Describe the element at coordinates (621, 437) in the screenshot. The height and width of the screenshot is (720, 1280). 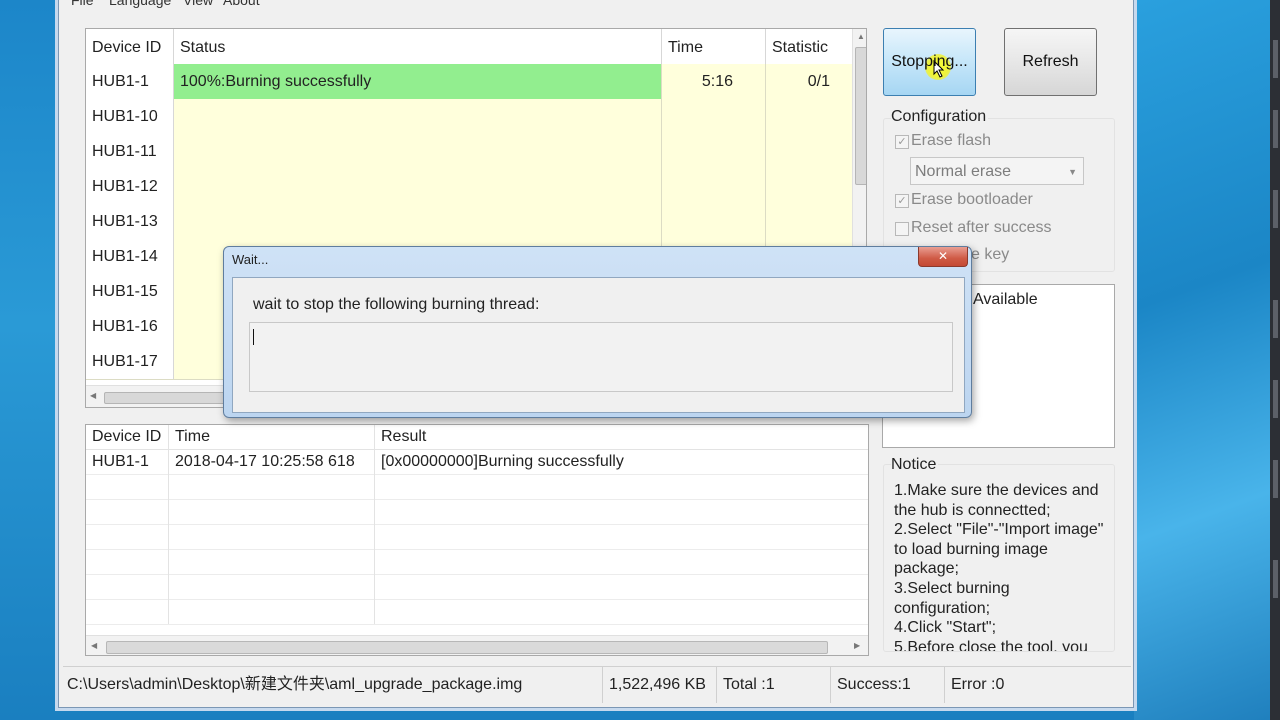
I see `log-column-result: Result` at that location.